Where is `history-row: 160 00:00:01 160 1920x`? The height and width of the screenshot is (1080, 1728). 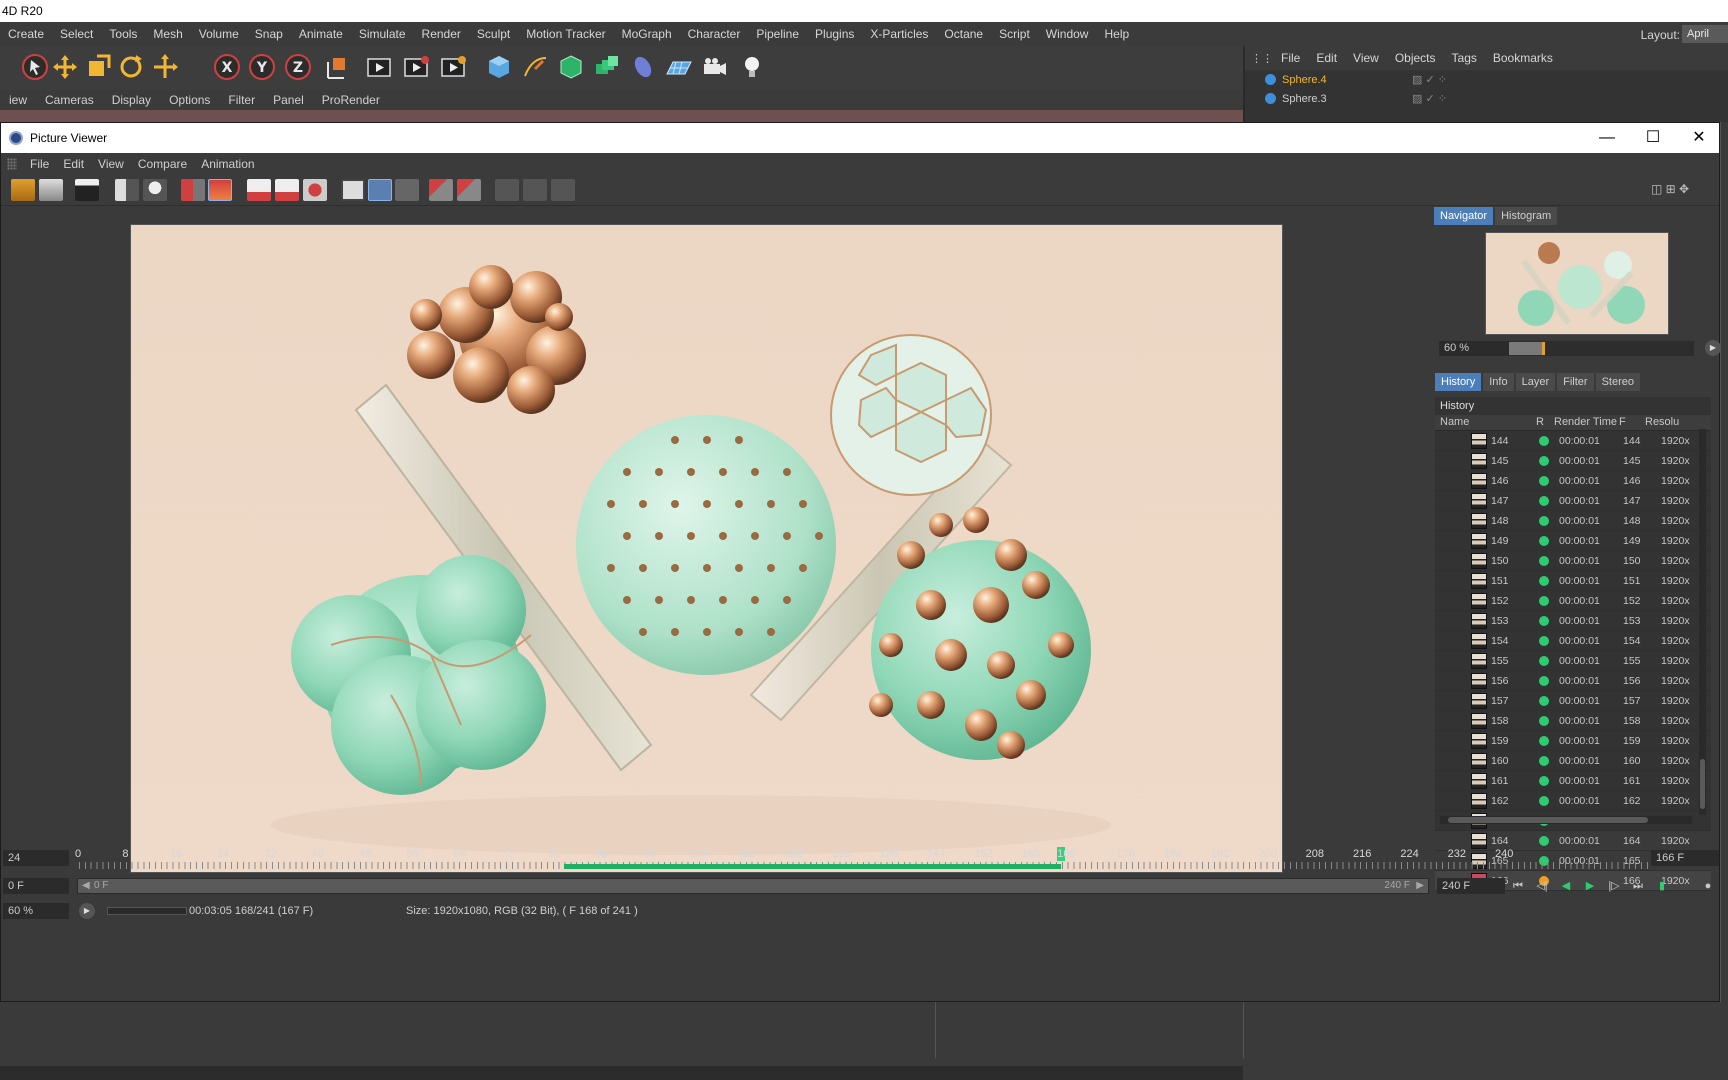 history-row: 160 00:00:01 160 1920x is located at coordinates (1573, 761).